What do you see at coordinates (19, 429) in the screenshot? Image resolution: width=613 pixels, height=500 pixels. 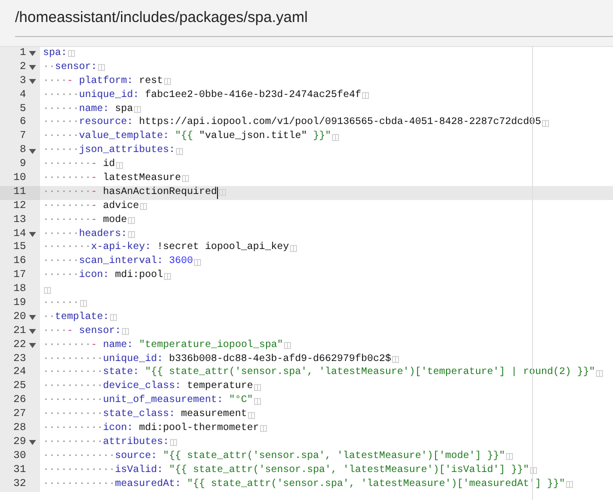 I see `line-number: 28` at bounding box center [19, 429].